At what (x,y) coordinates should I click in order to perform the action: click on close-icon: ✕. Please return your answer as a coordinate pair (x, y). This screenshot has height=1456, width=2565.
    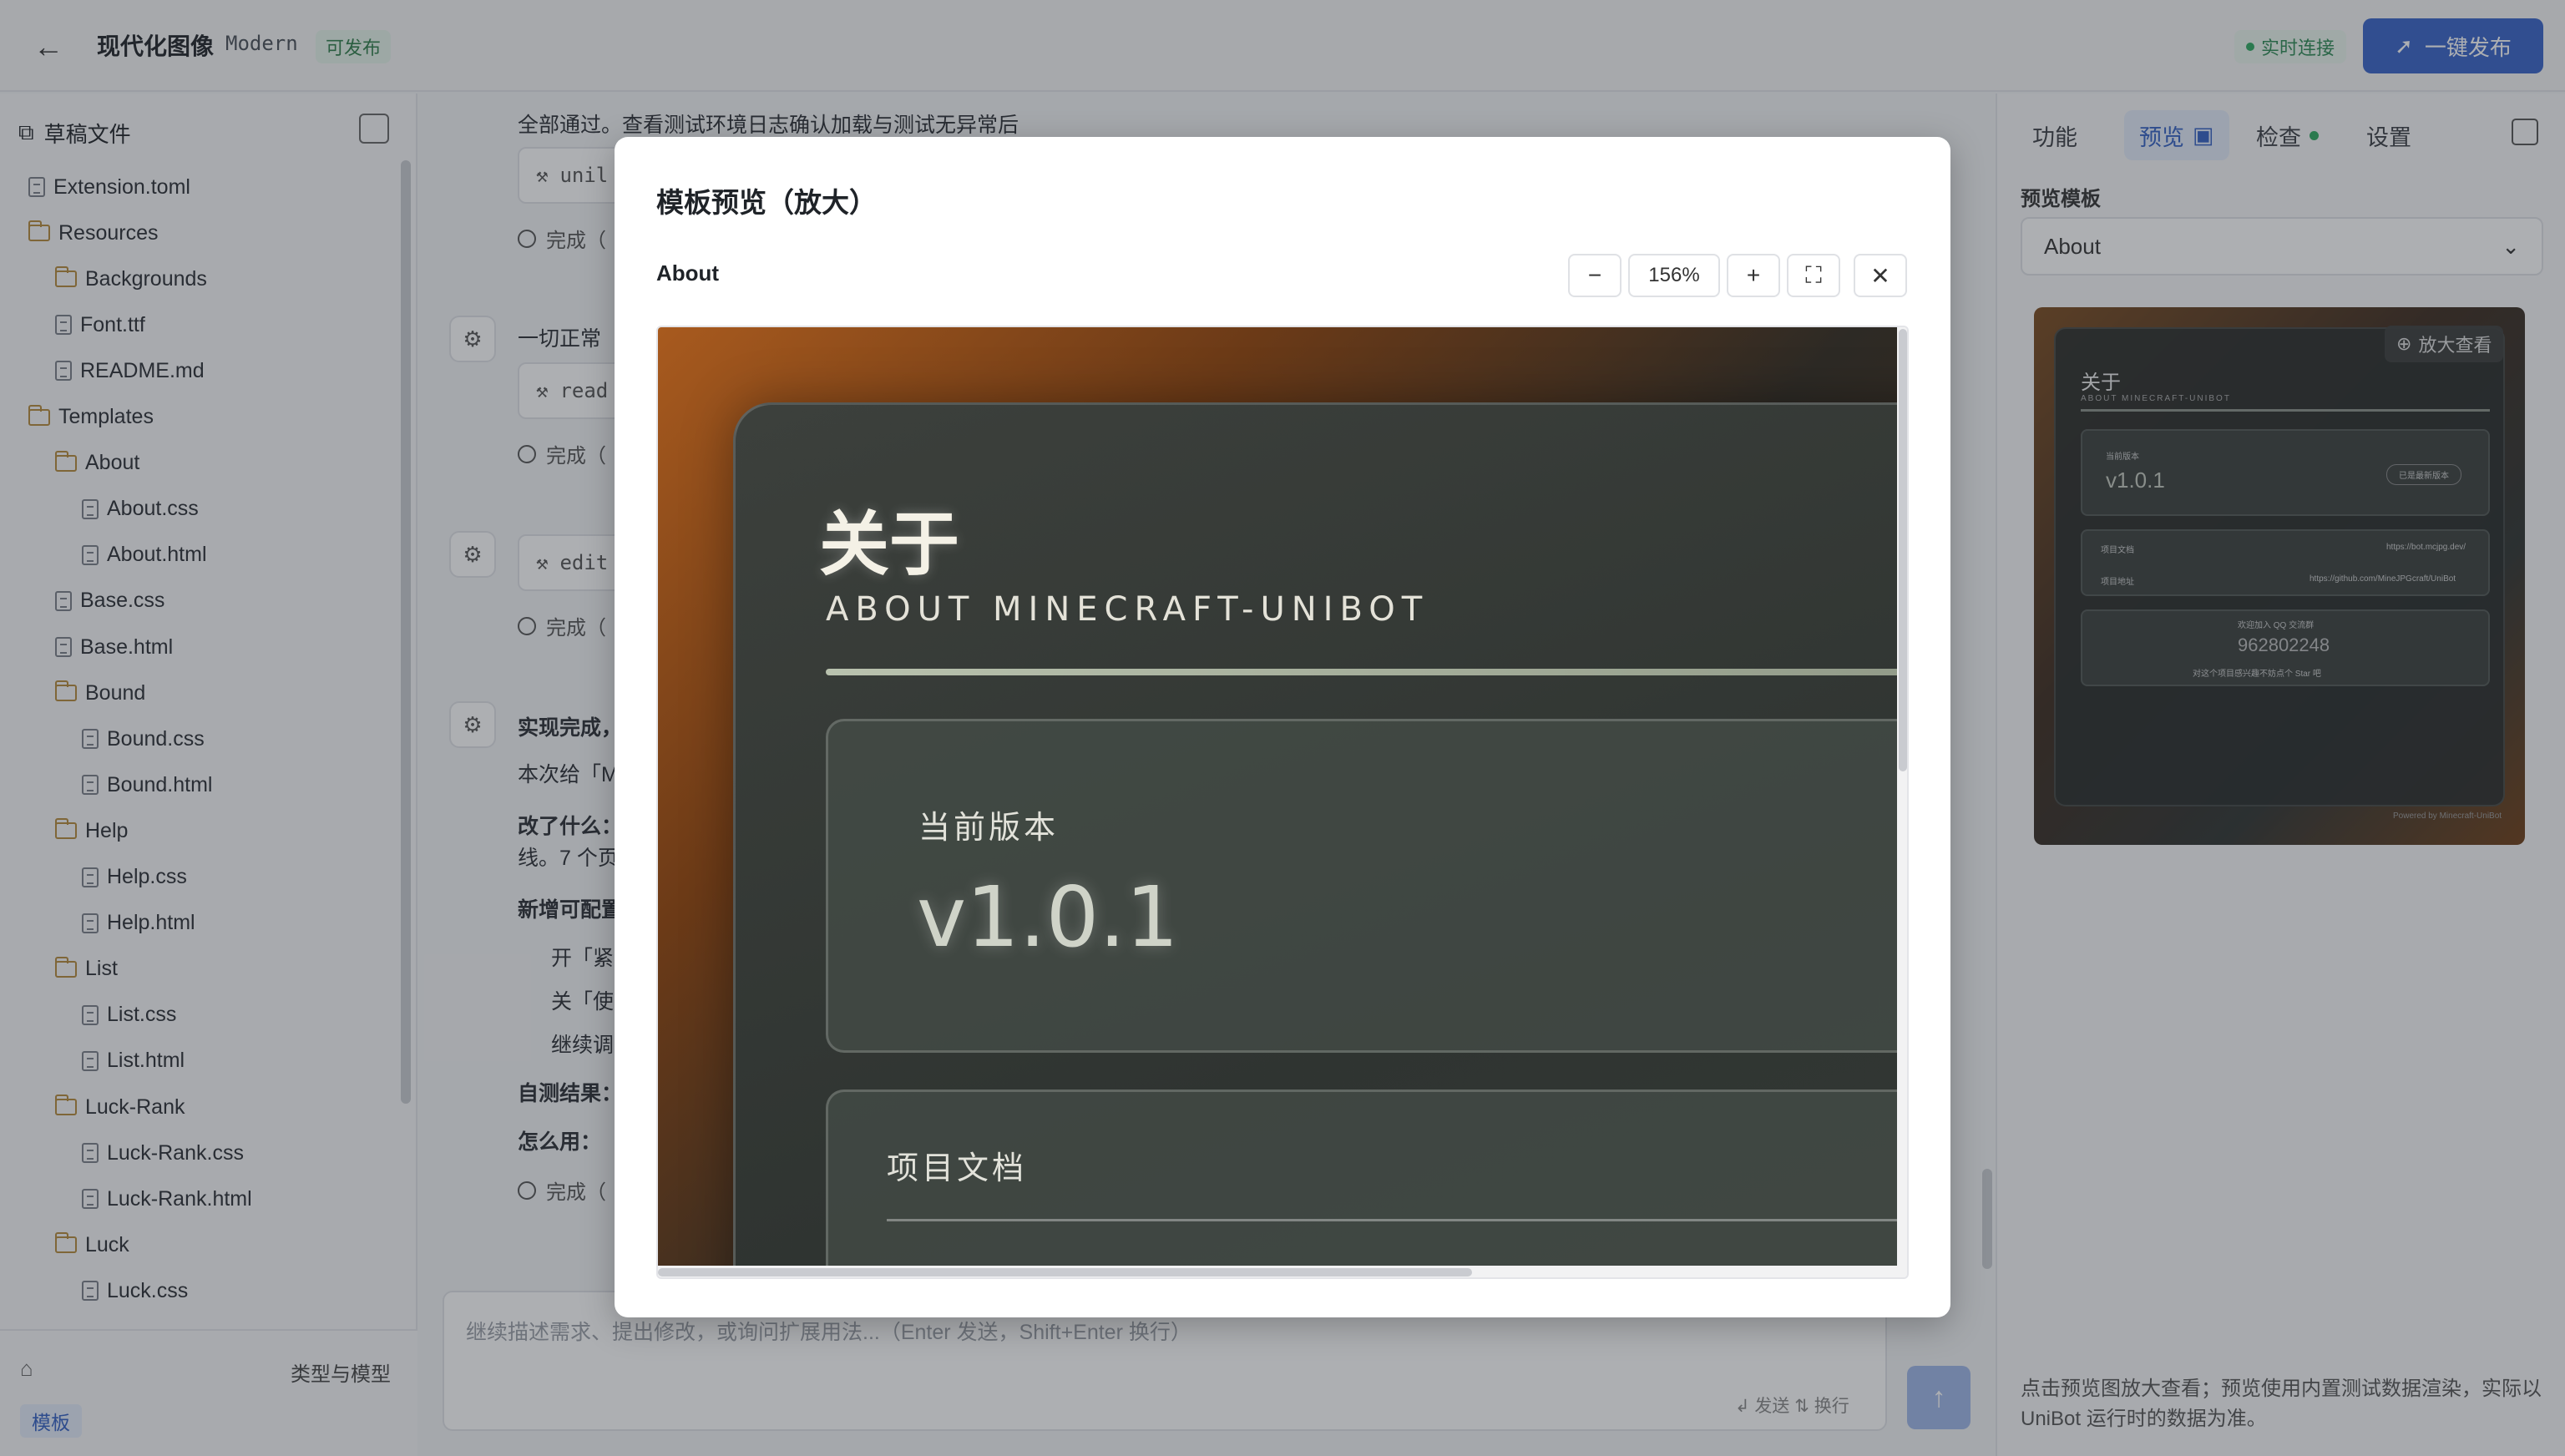
    Looking at the image, I should click on (1880, 275).